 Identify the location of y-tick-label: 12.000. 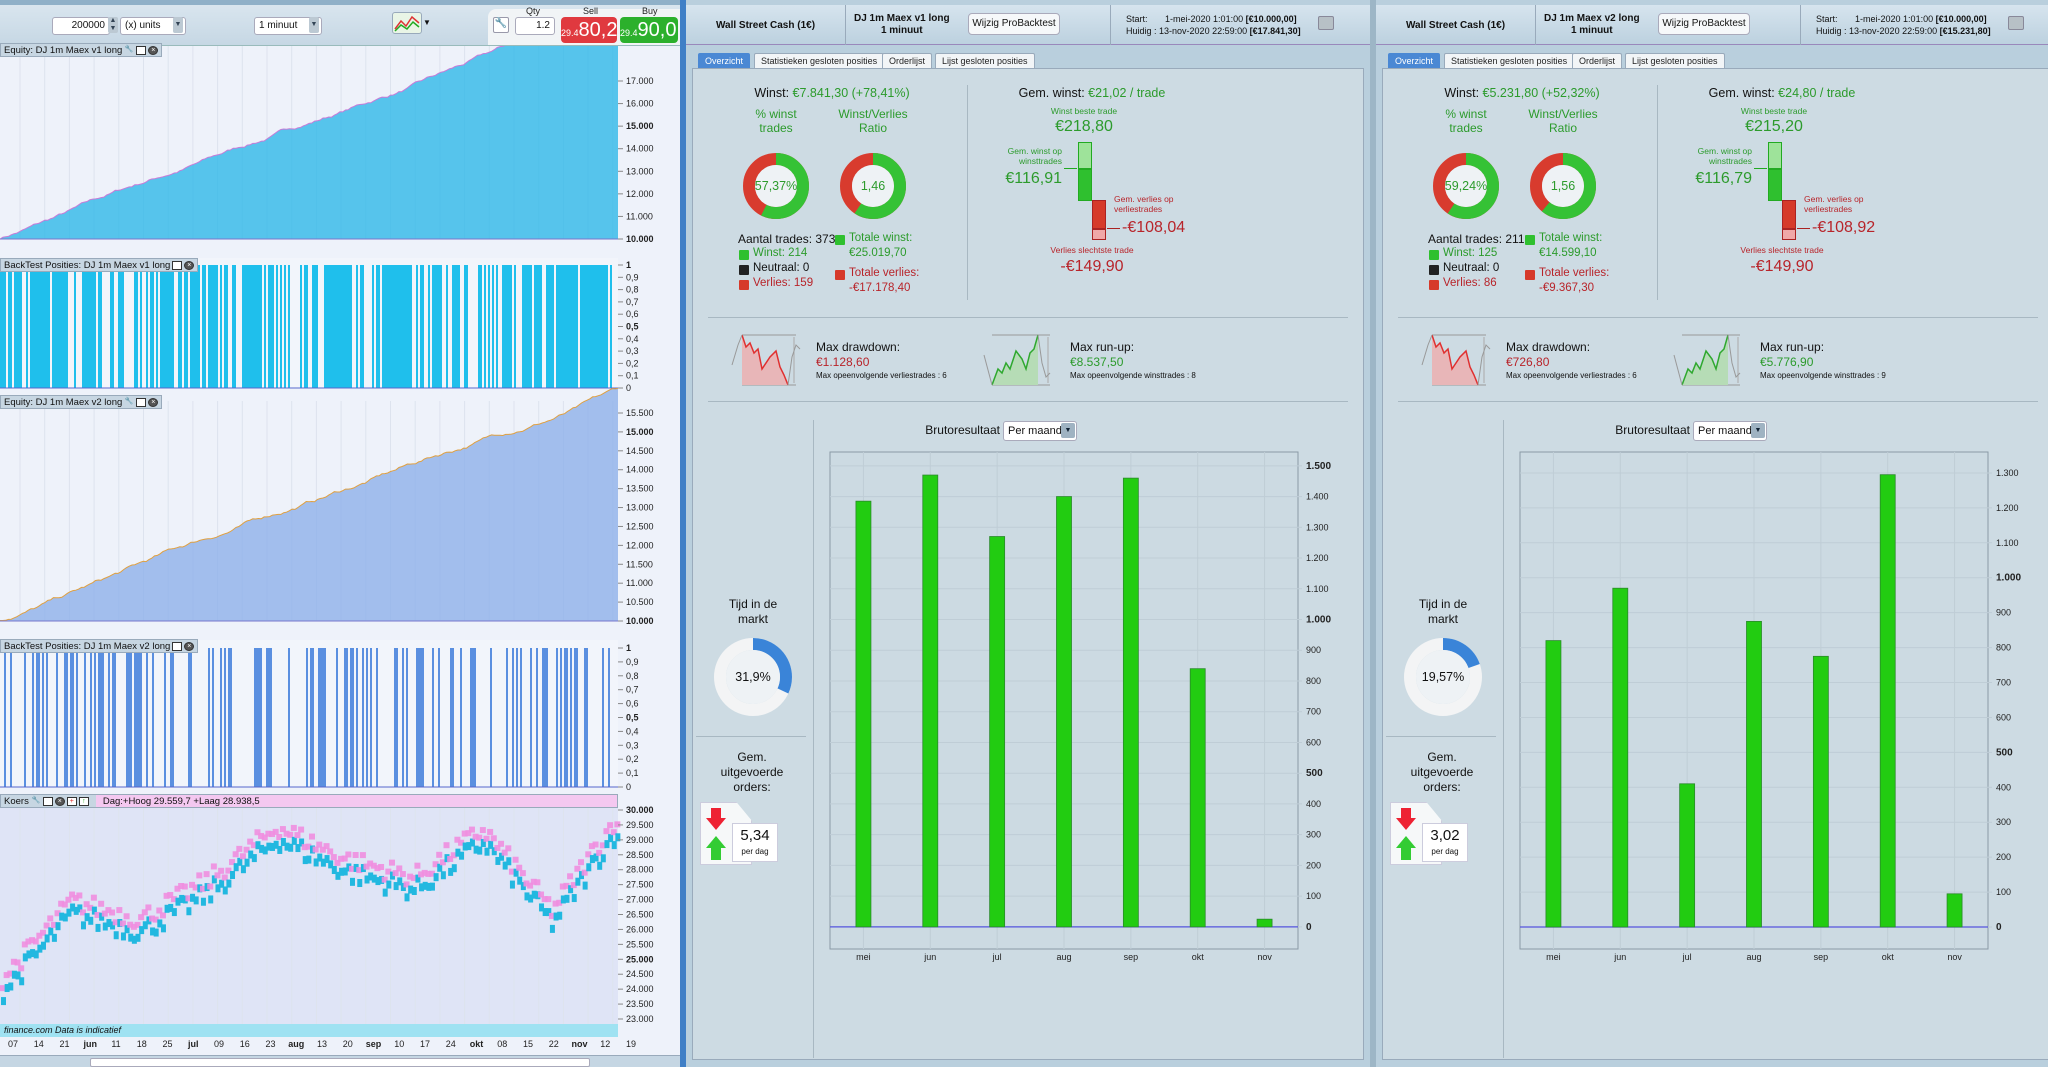
(640, 545).